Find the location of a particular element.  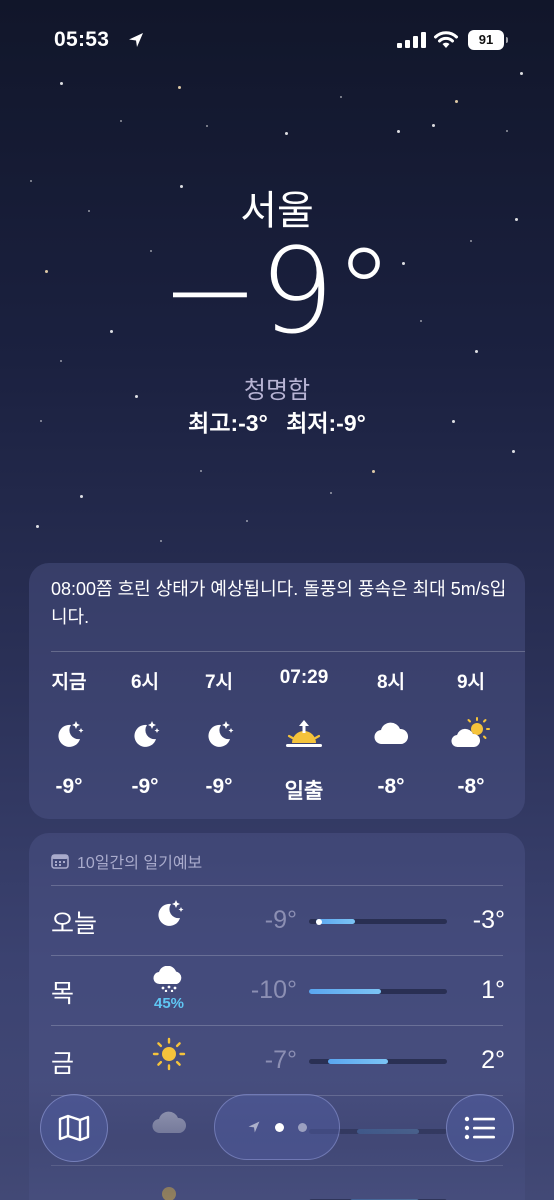

status-bar: 05:53 91 is located at coordinates (277, 42).